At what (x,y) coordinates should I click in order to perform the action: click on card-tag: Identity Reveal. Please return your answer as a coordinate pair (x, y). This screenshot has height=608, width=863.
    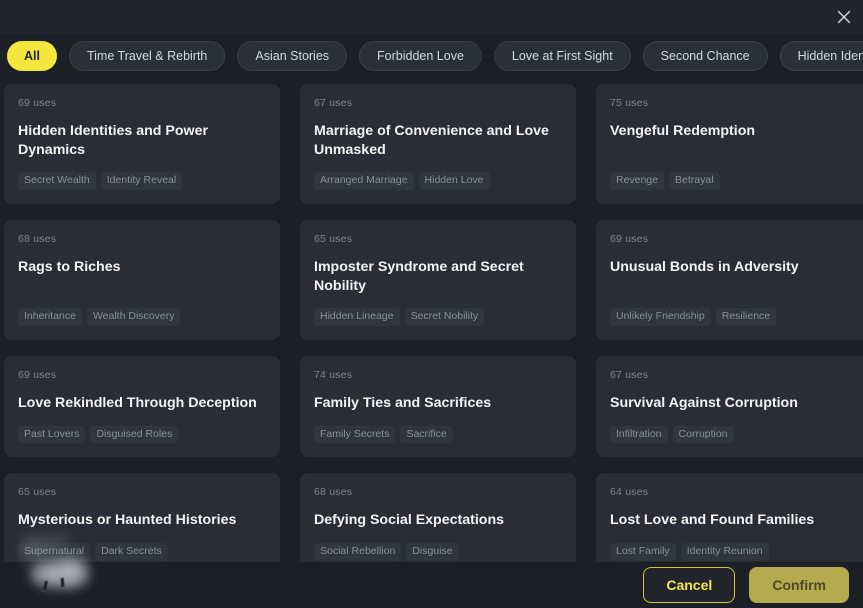
    Looking at the image, I should click on (141, 181).